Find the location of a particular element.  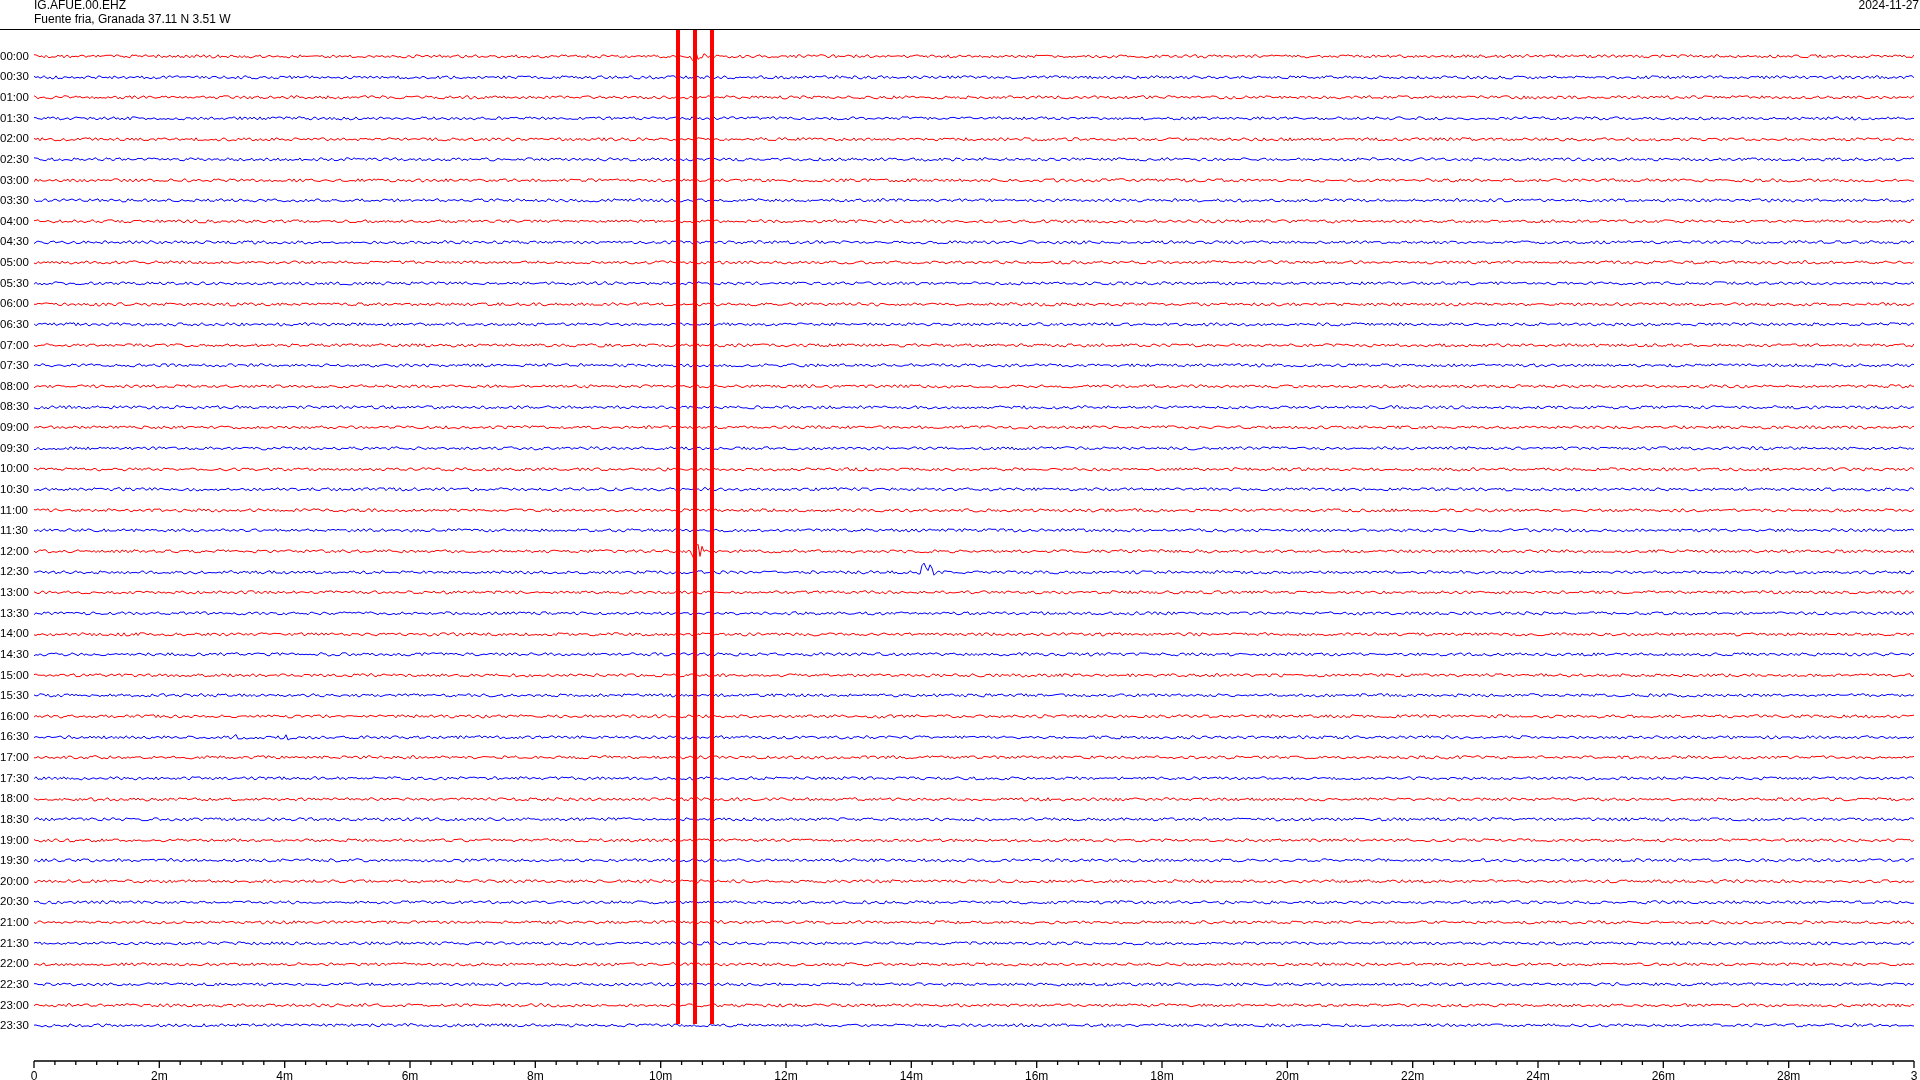

time-label: 02:30 is located at coordinates (15, 159).